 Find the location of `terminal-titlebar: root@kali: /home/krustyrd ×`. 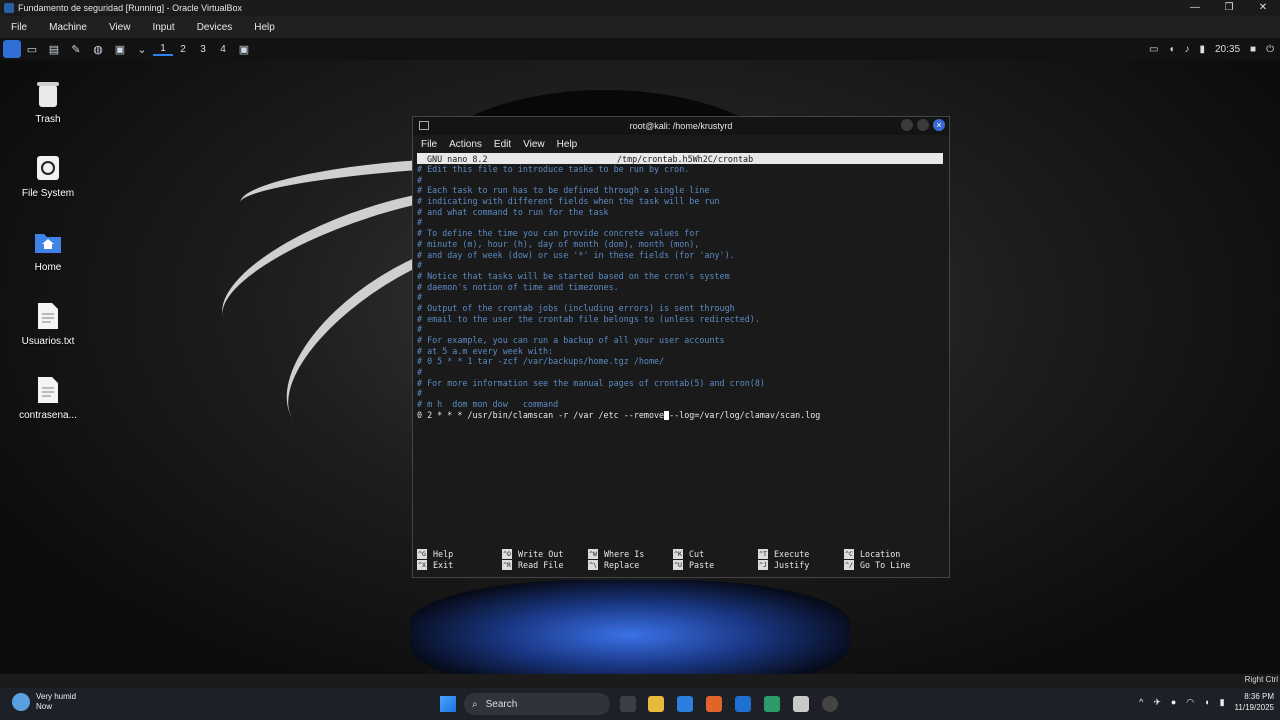

terminal-titlebar: root@kali: /home/krustyrd × is located at coordinates (681, 126).